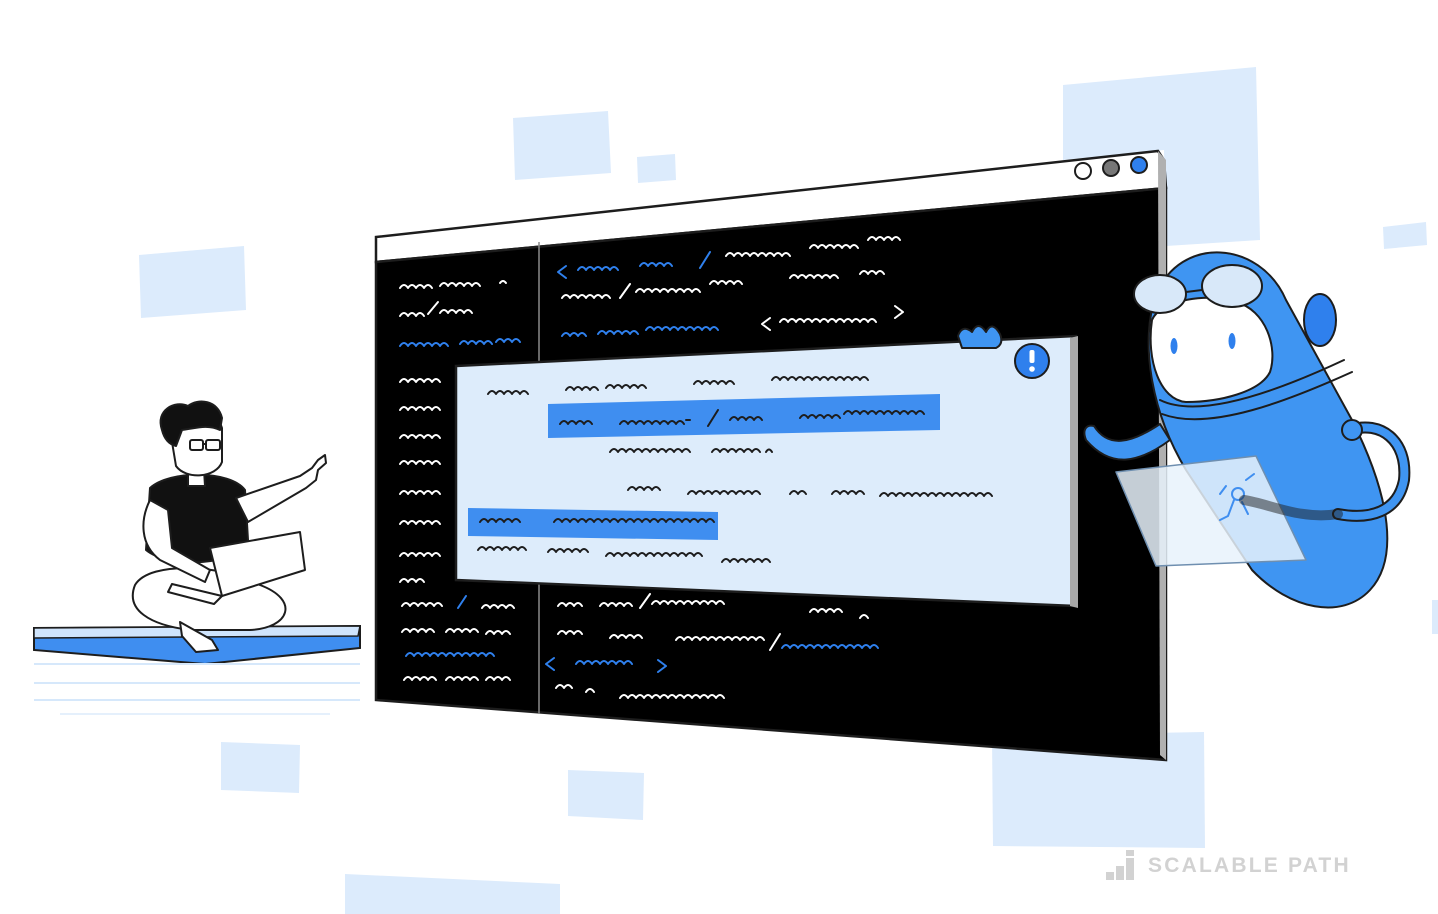 This screenshot has width=1438, height=914. I want to click on brand-name: SCALABLE PATH, so click(1249, 865).